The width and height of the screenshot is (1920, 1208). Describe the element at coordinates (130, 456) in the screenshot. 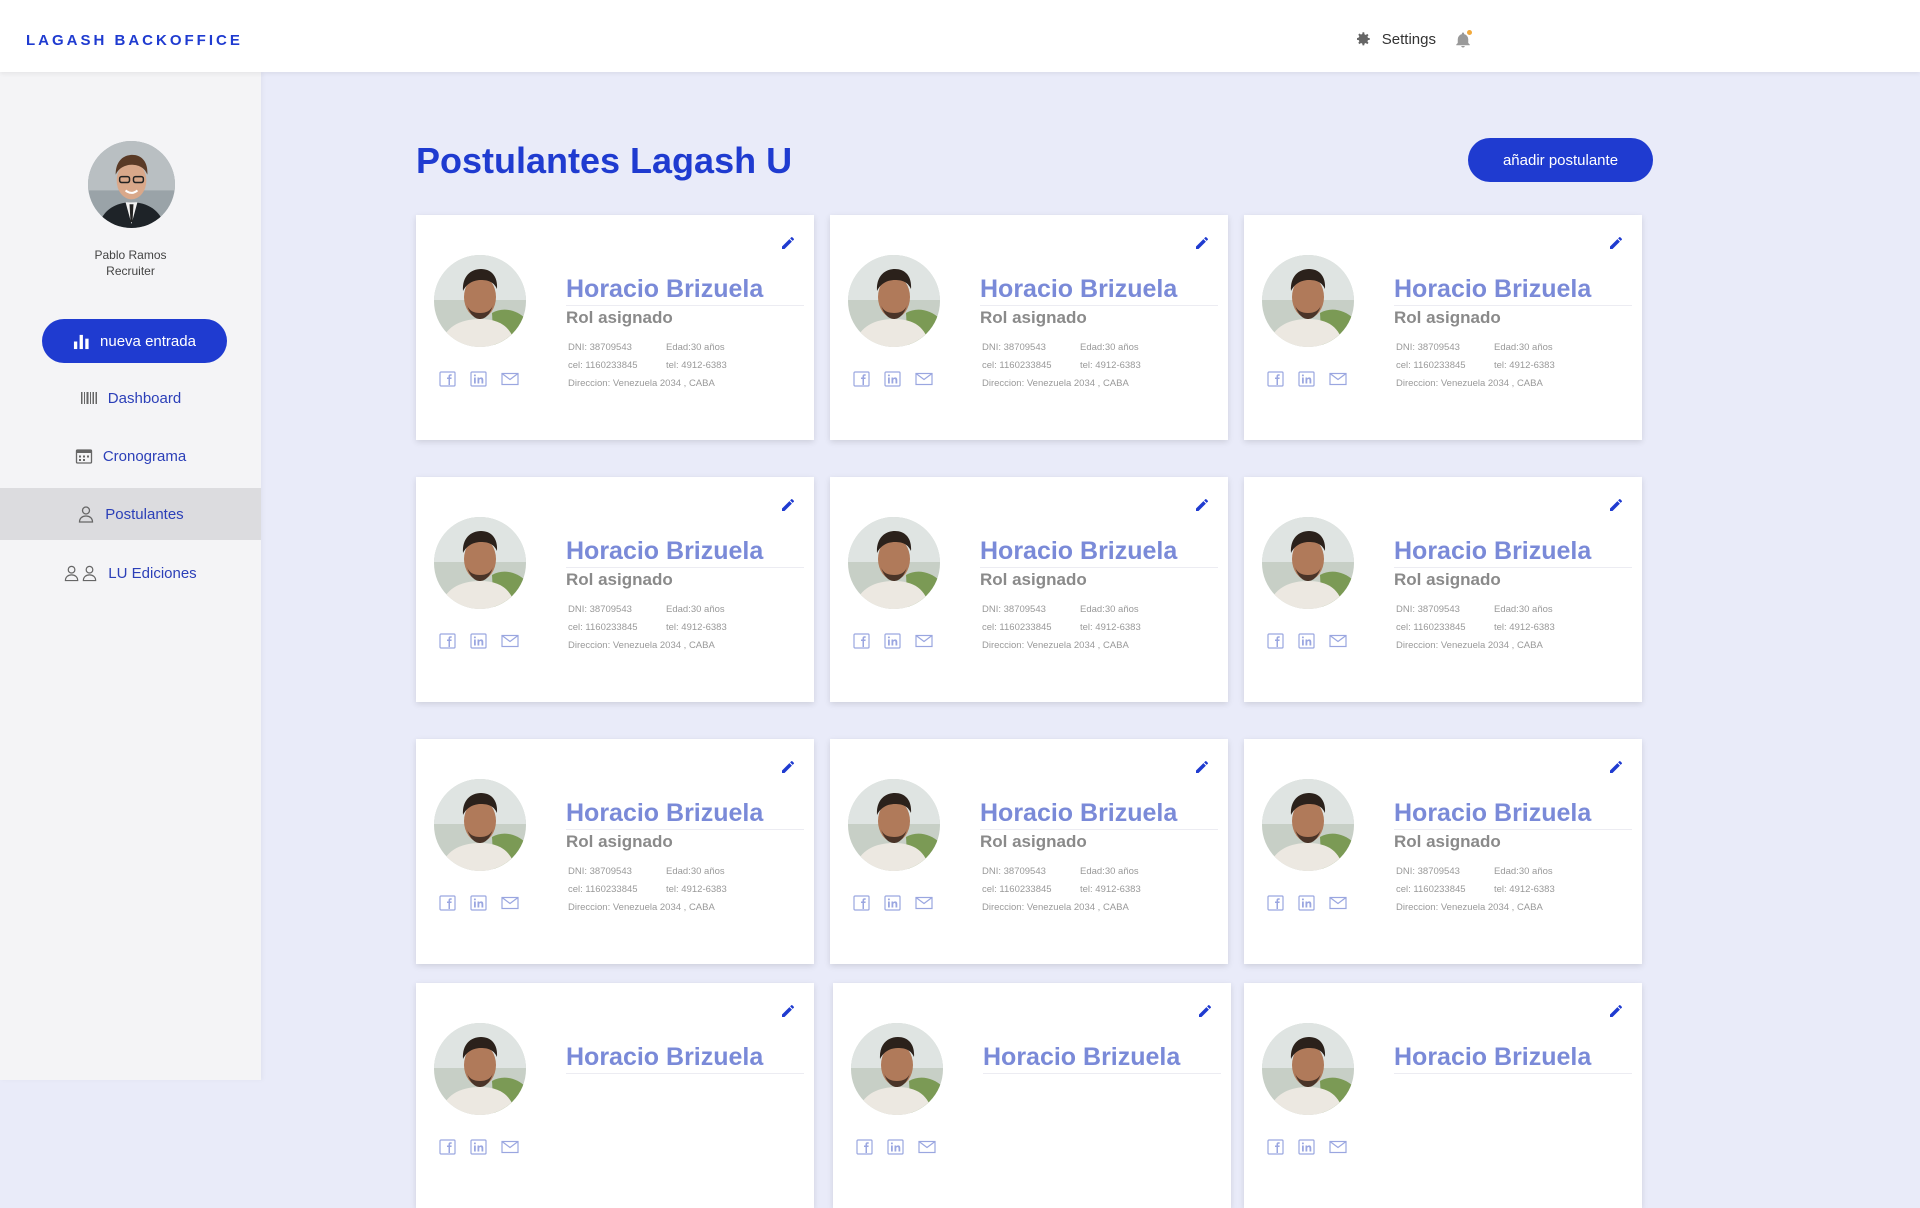

I see `sidebar-item-cronograma: Cronograma` at that location.